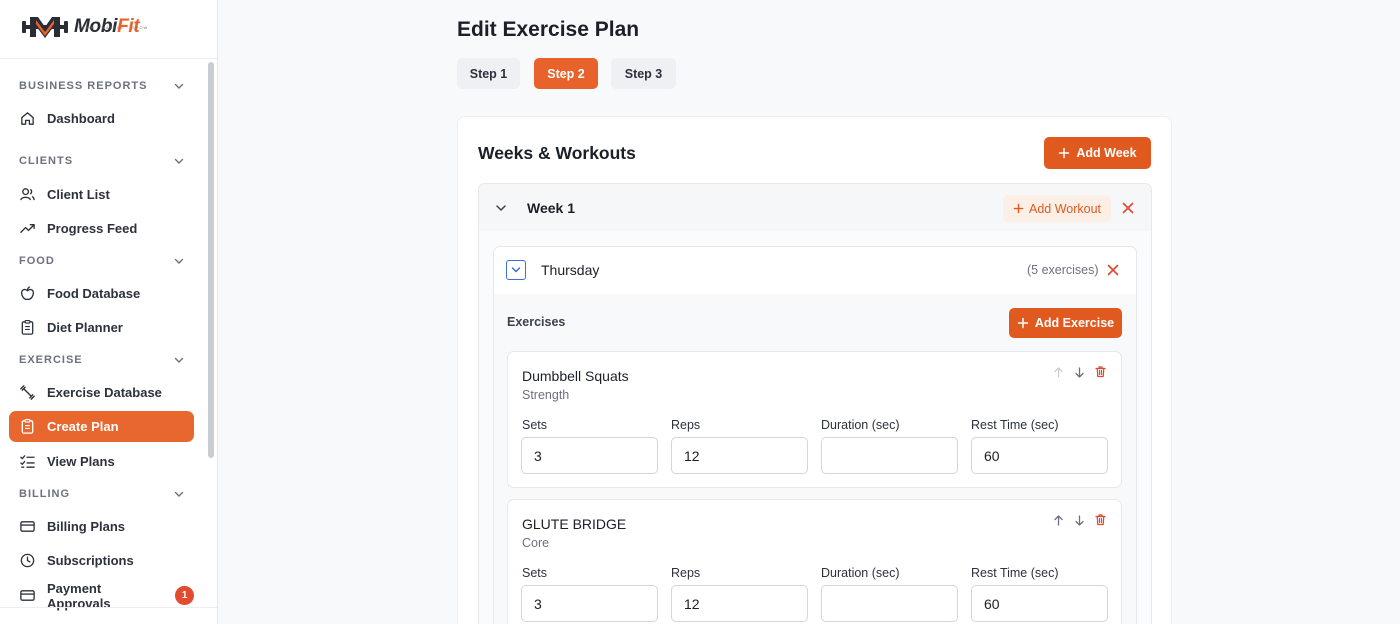 Image resolution: width=1400 pixels, height=624 pixels. I want to click on section-exercise: EXERCISE, so click(102, 360).